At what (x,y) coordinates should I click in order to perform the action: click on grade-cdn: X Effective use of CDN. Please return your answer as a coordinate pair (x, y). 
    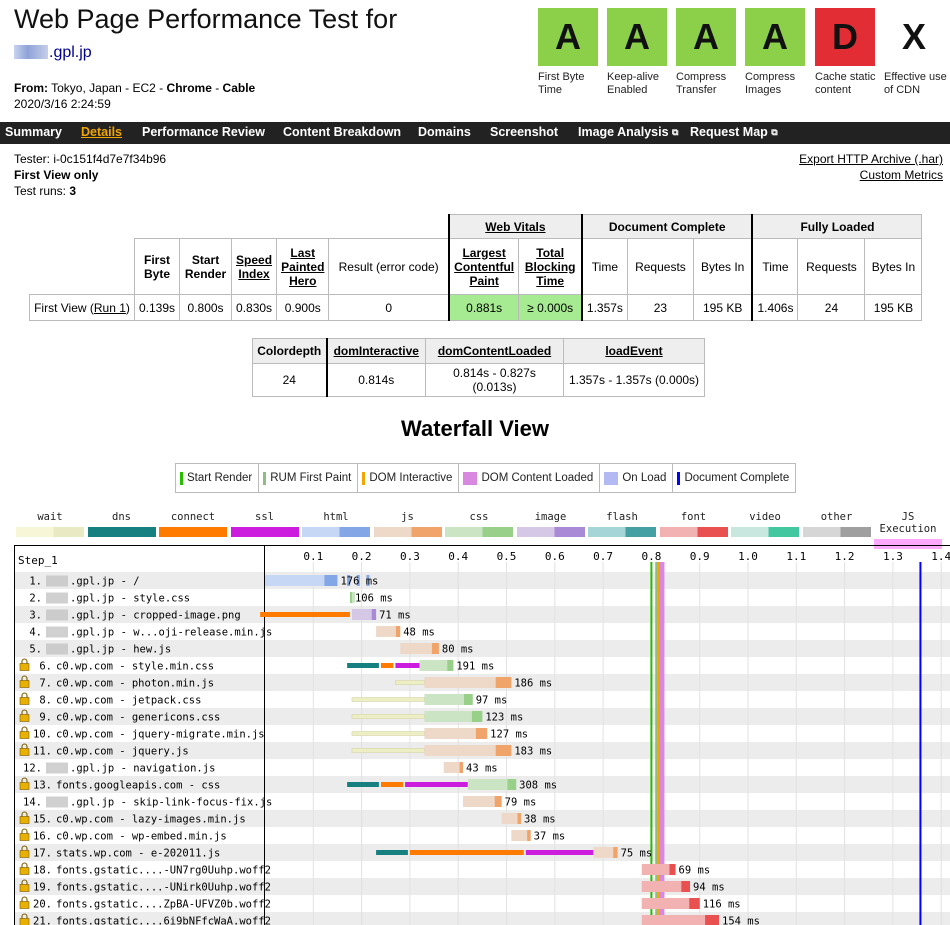
    Looking at the image, I should click on (917, 52).